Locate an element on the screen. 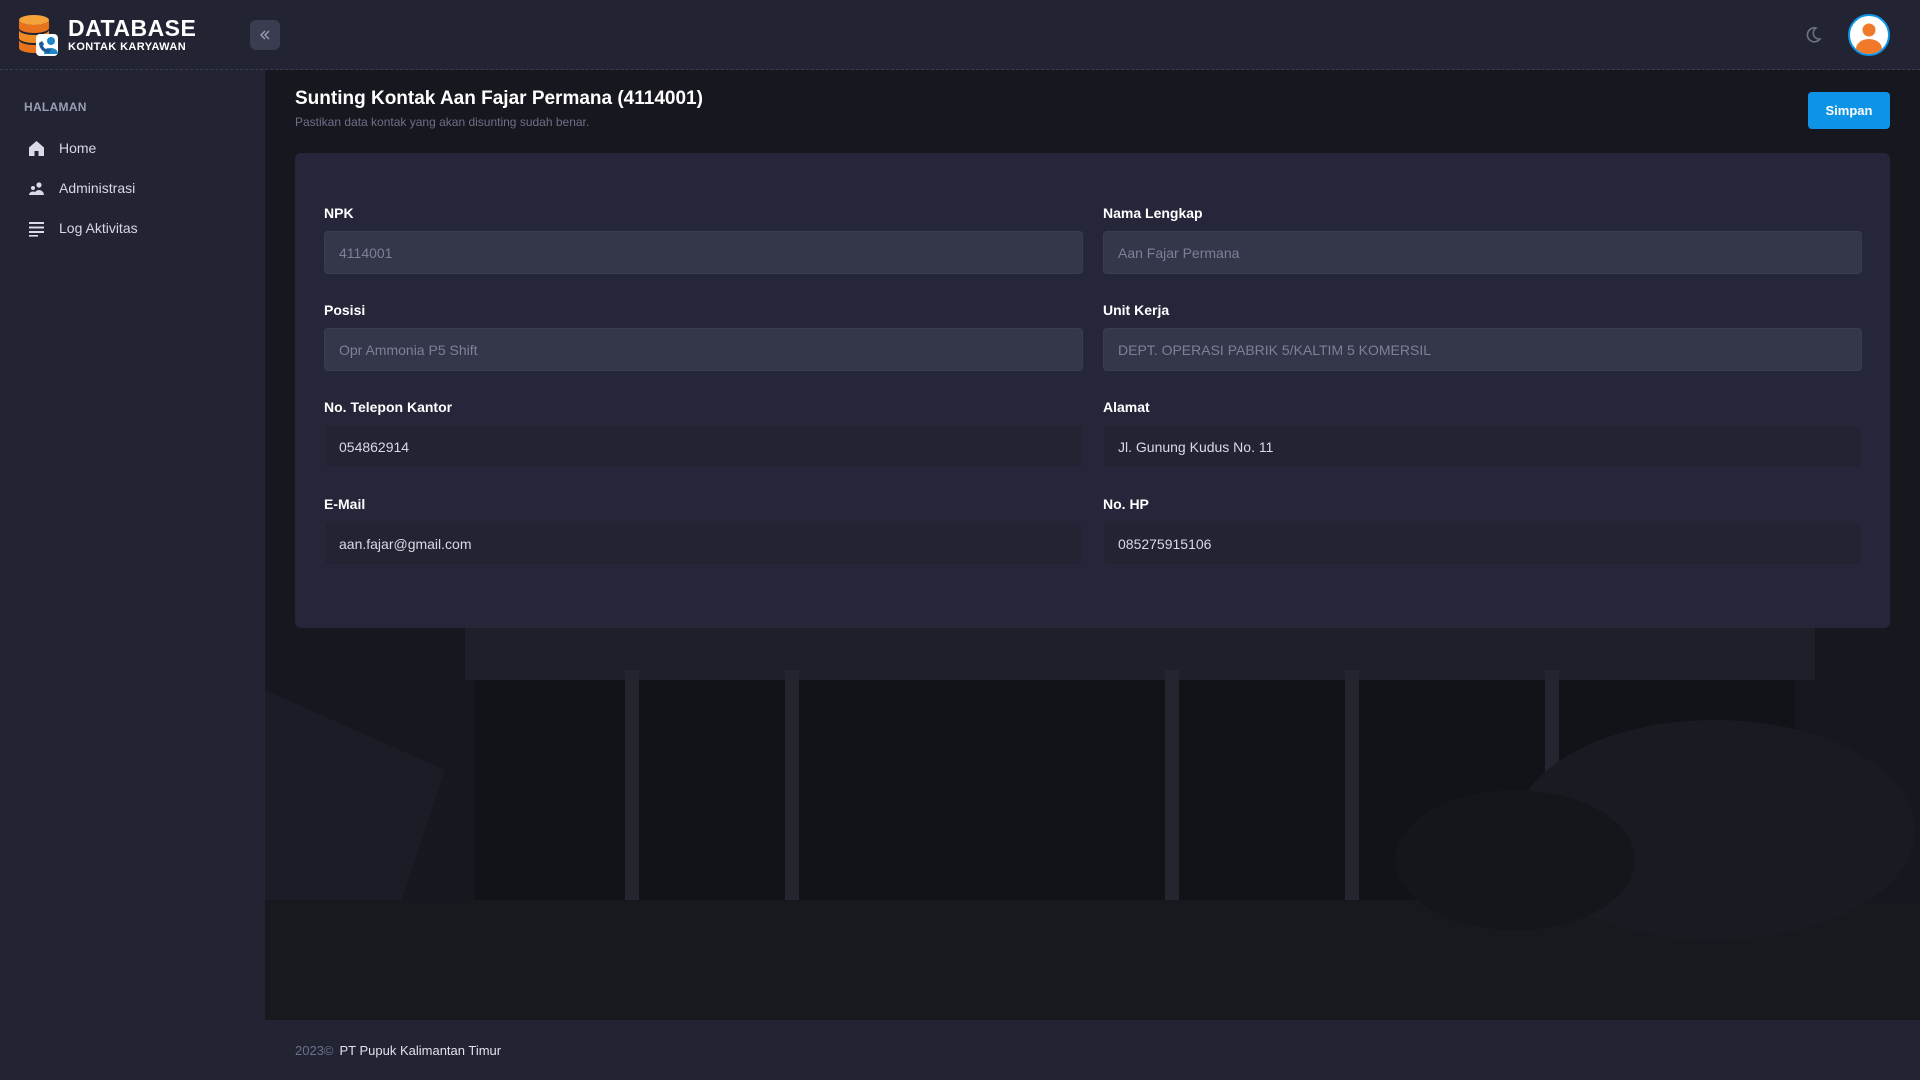  database-logo-icon is located at coordinates (39, 35).